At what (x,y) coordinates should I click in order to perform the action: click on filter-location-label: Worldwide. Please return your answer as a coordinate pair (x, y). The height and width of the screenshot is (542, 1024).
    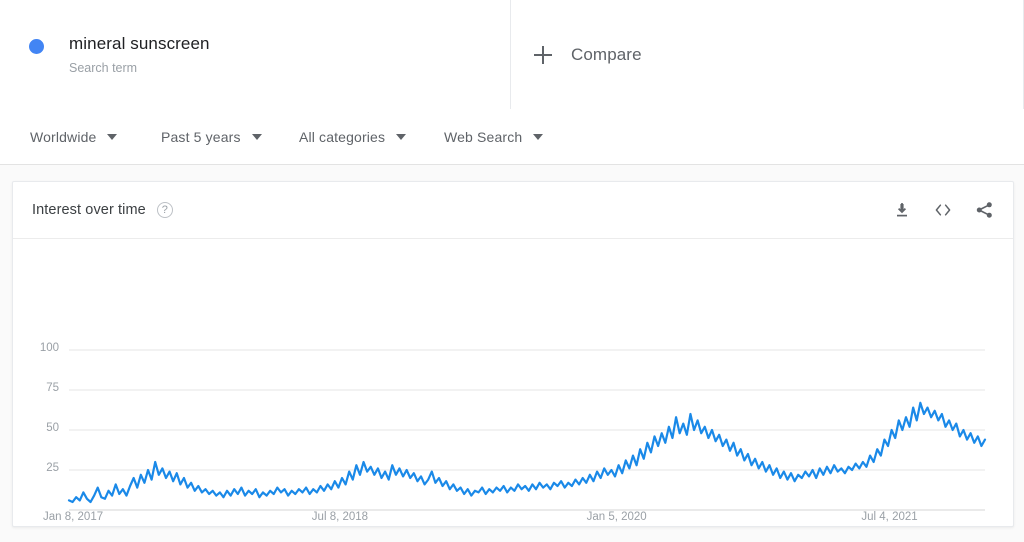
    Looking at the image, I should click on (63, 136).